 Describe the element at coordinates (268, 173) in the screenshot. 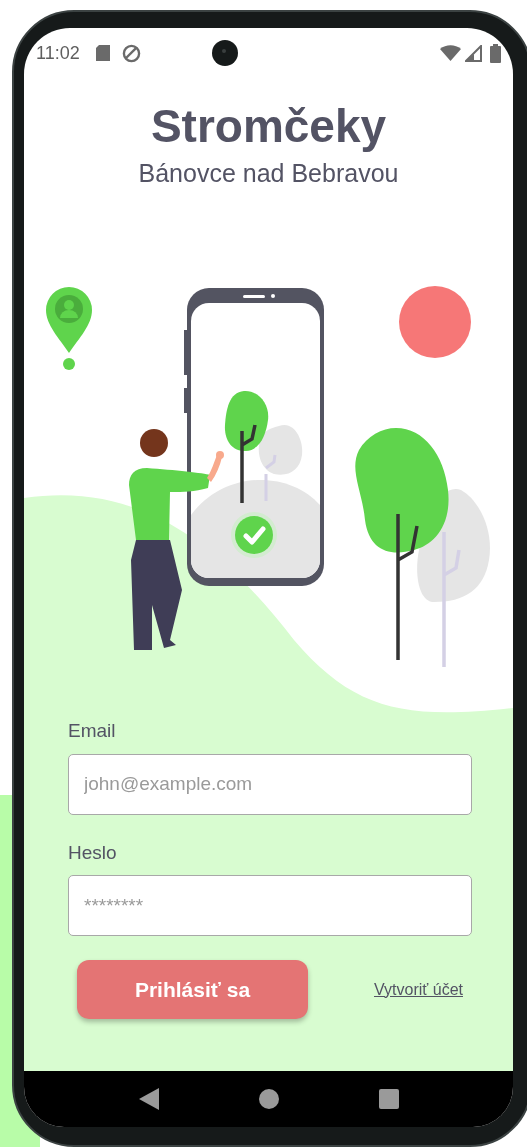

I see `app-subtitle: Bánovce nad Bebravou` at that location.